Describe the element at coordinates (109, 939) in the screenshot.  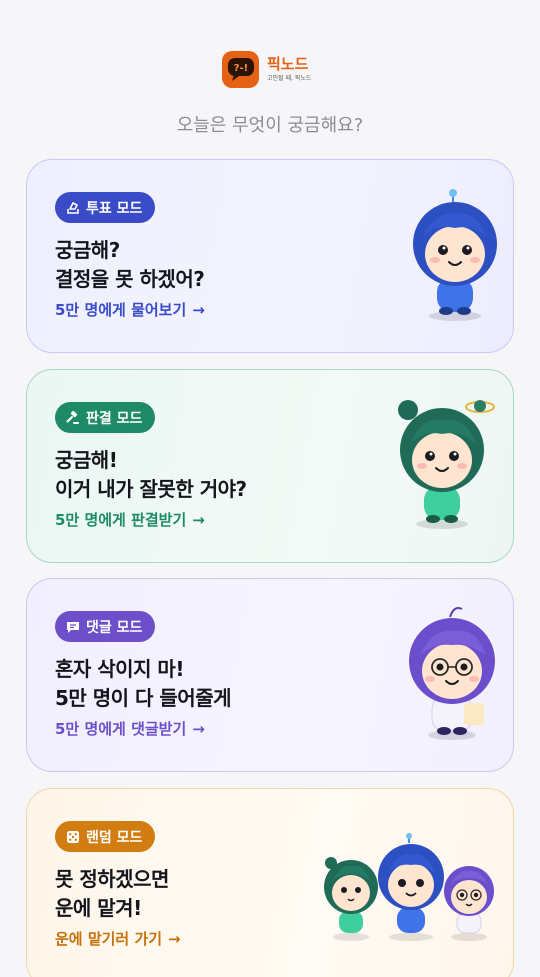
I see `random-cta-label: 운에 맡기러 가기` at that location.